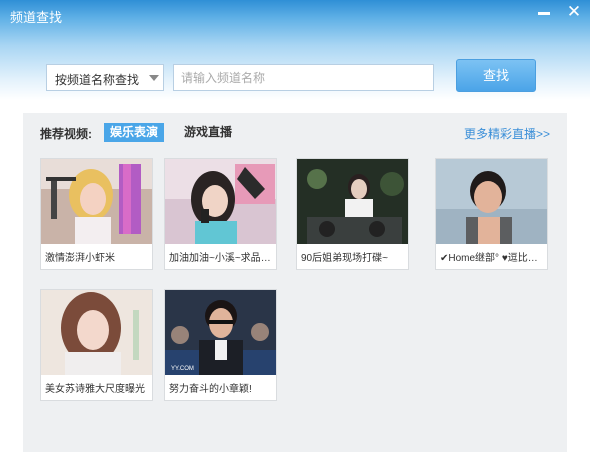 The width and height of the screenshot is (590, 465). Describe the element at coordinates (36, 17) in the screenshot. I see `window-title: 频道查找` at that location.